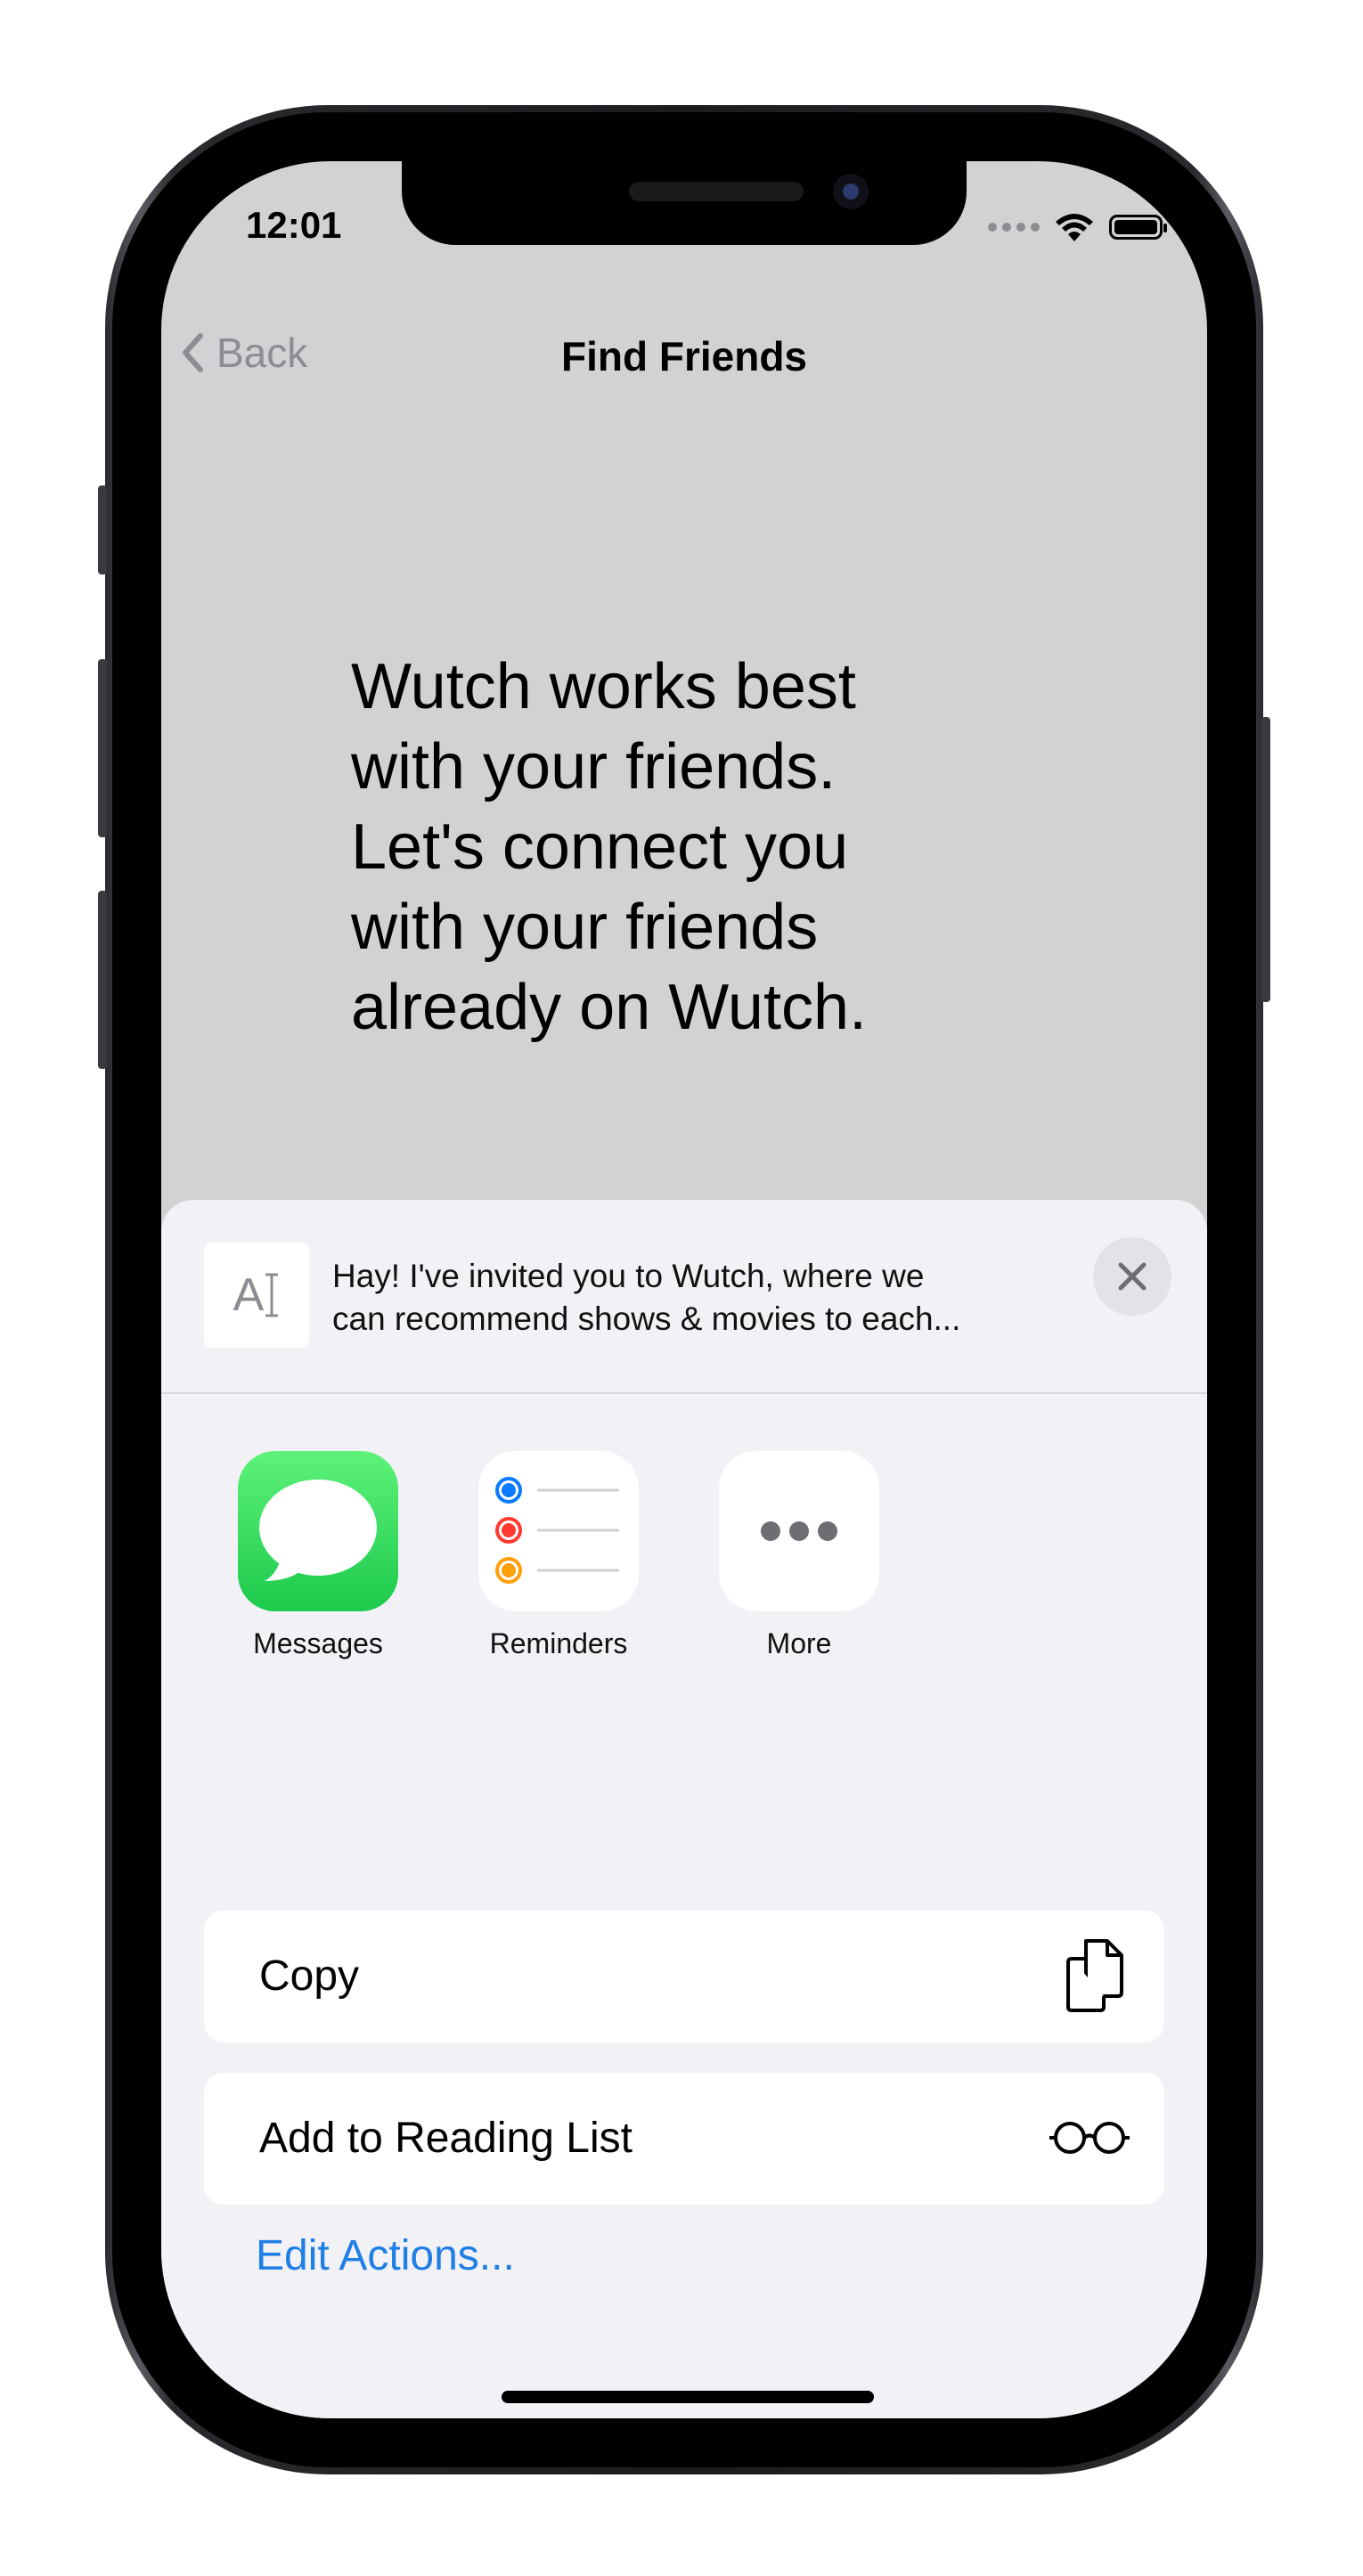 Image resolution: width=1363 pixels, height=2576 pixels. Describe the element at coordinates (684, 1567) in the screenshot. I see `share-apps-row: Messages Reminders More` at that location.